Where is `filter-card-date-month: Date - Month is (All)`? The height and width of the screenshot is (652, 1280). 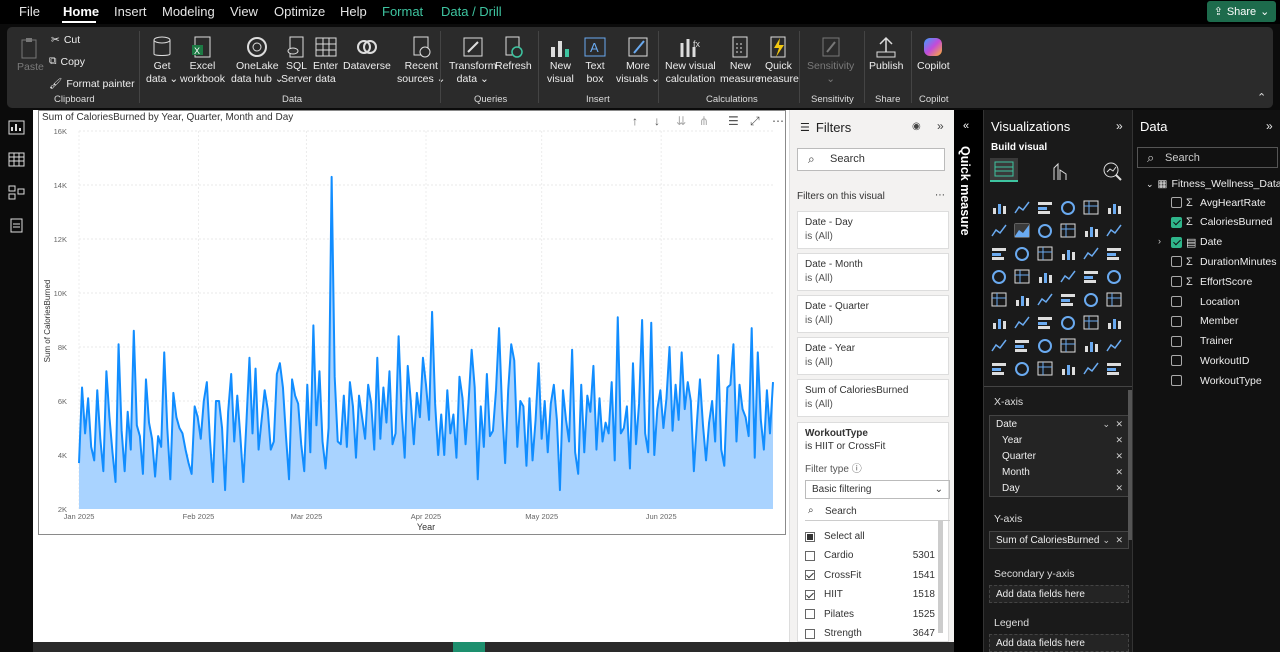
filter-card-date-month: Date - Month is (All) is located at coordinates (873, 272).